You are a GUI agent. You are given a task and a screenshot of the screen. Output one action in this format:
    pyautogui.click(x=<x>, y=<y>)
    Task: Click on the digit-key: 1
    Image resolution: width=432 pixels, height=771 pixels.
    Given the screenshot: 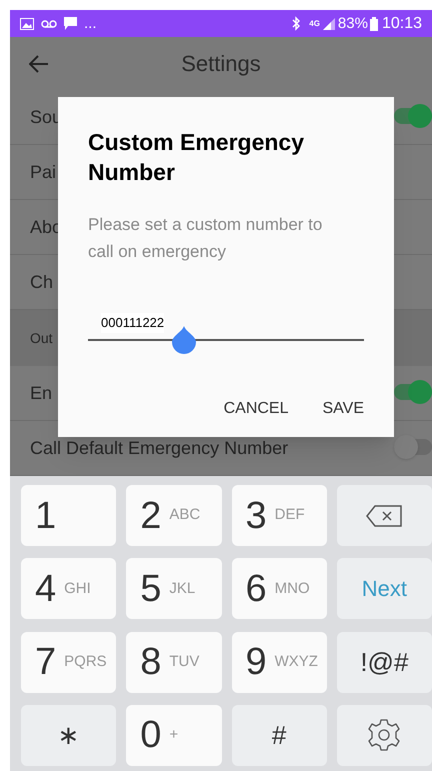 What is the action you would take?
    pyautogui.click(x=68, y=515)
    